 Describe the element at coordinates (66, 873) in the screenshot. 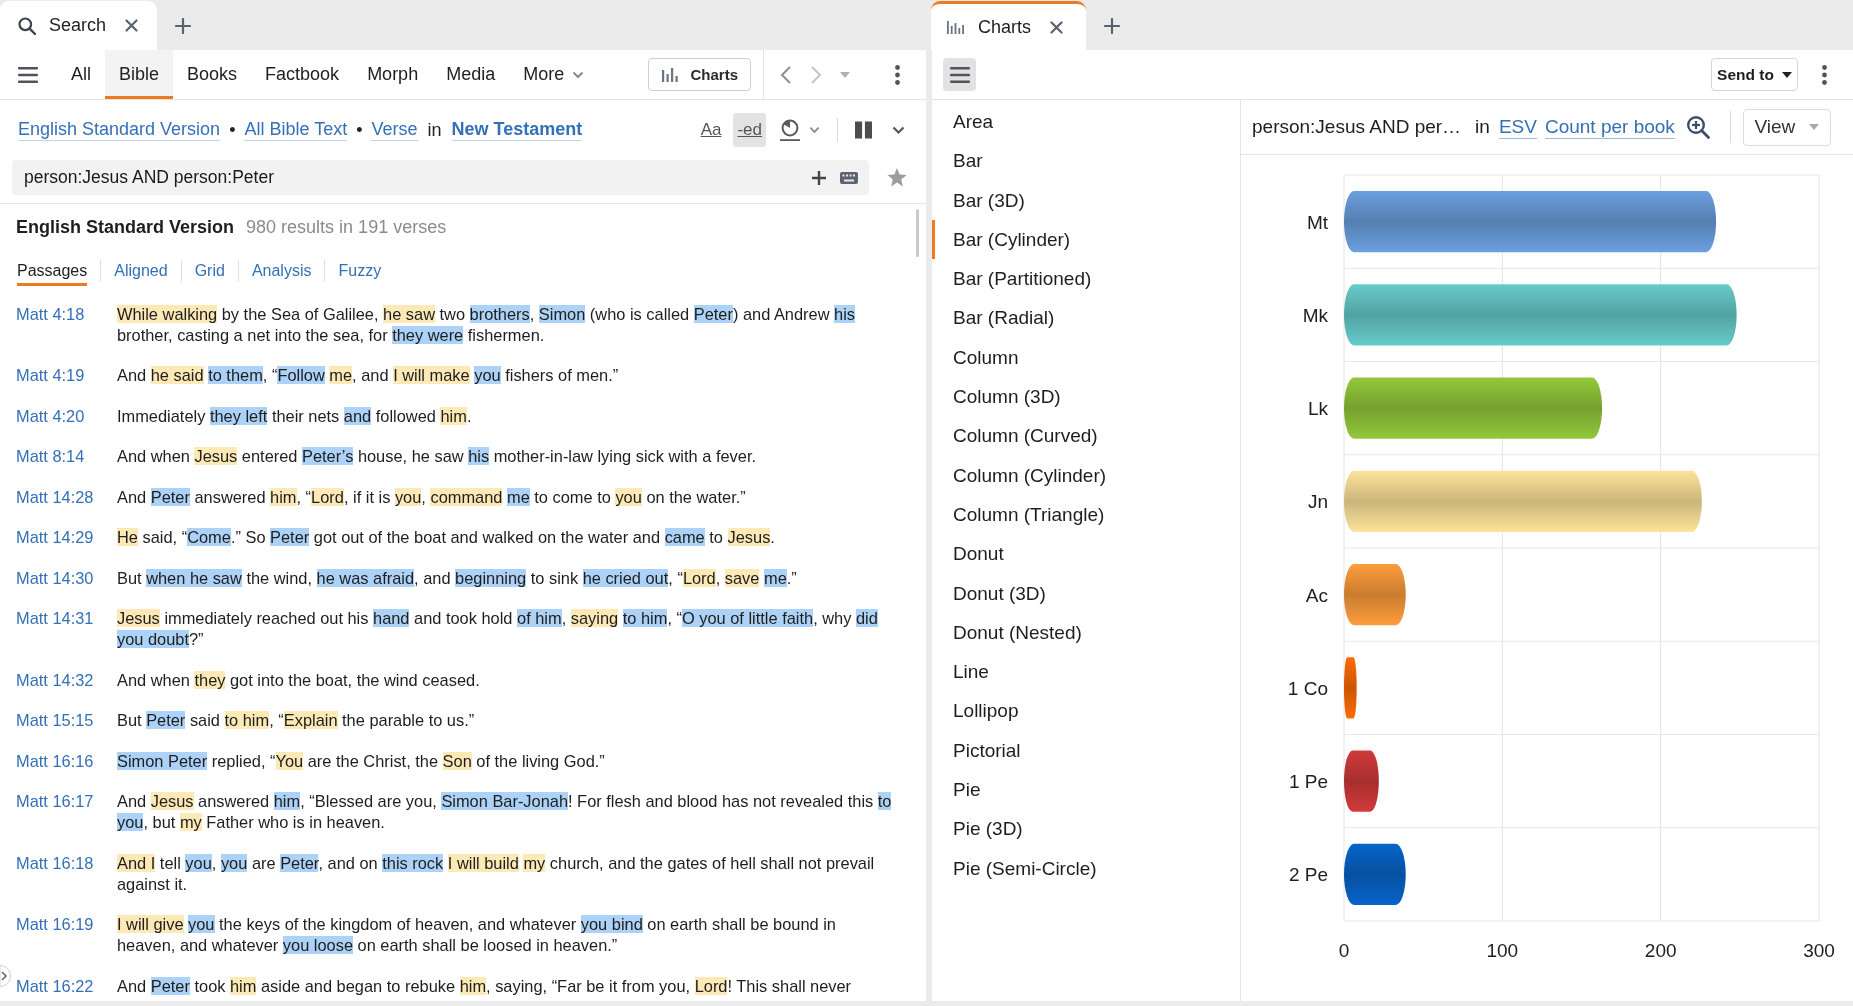

I see `verse-reference: Matt 16:18` at that location.